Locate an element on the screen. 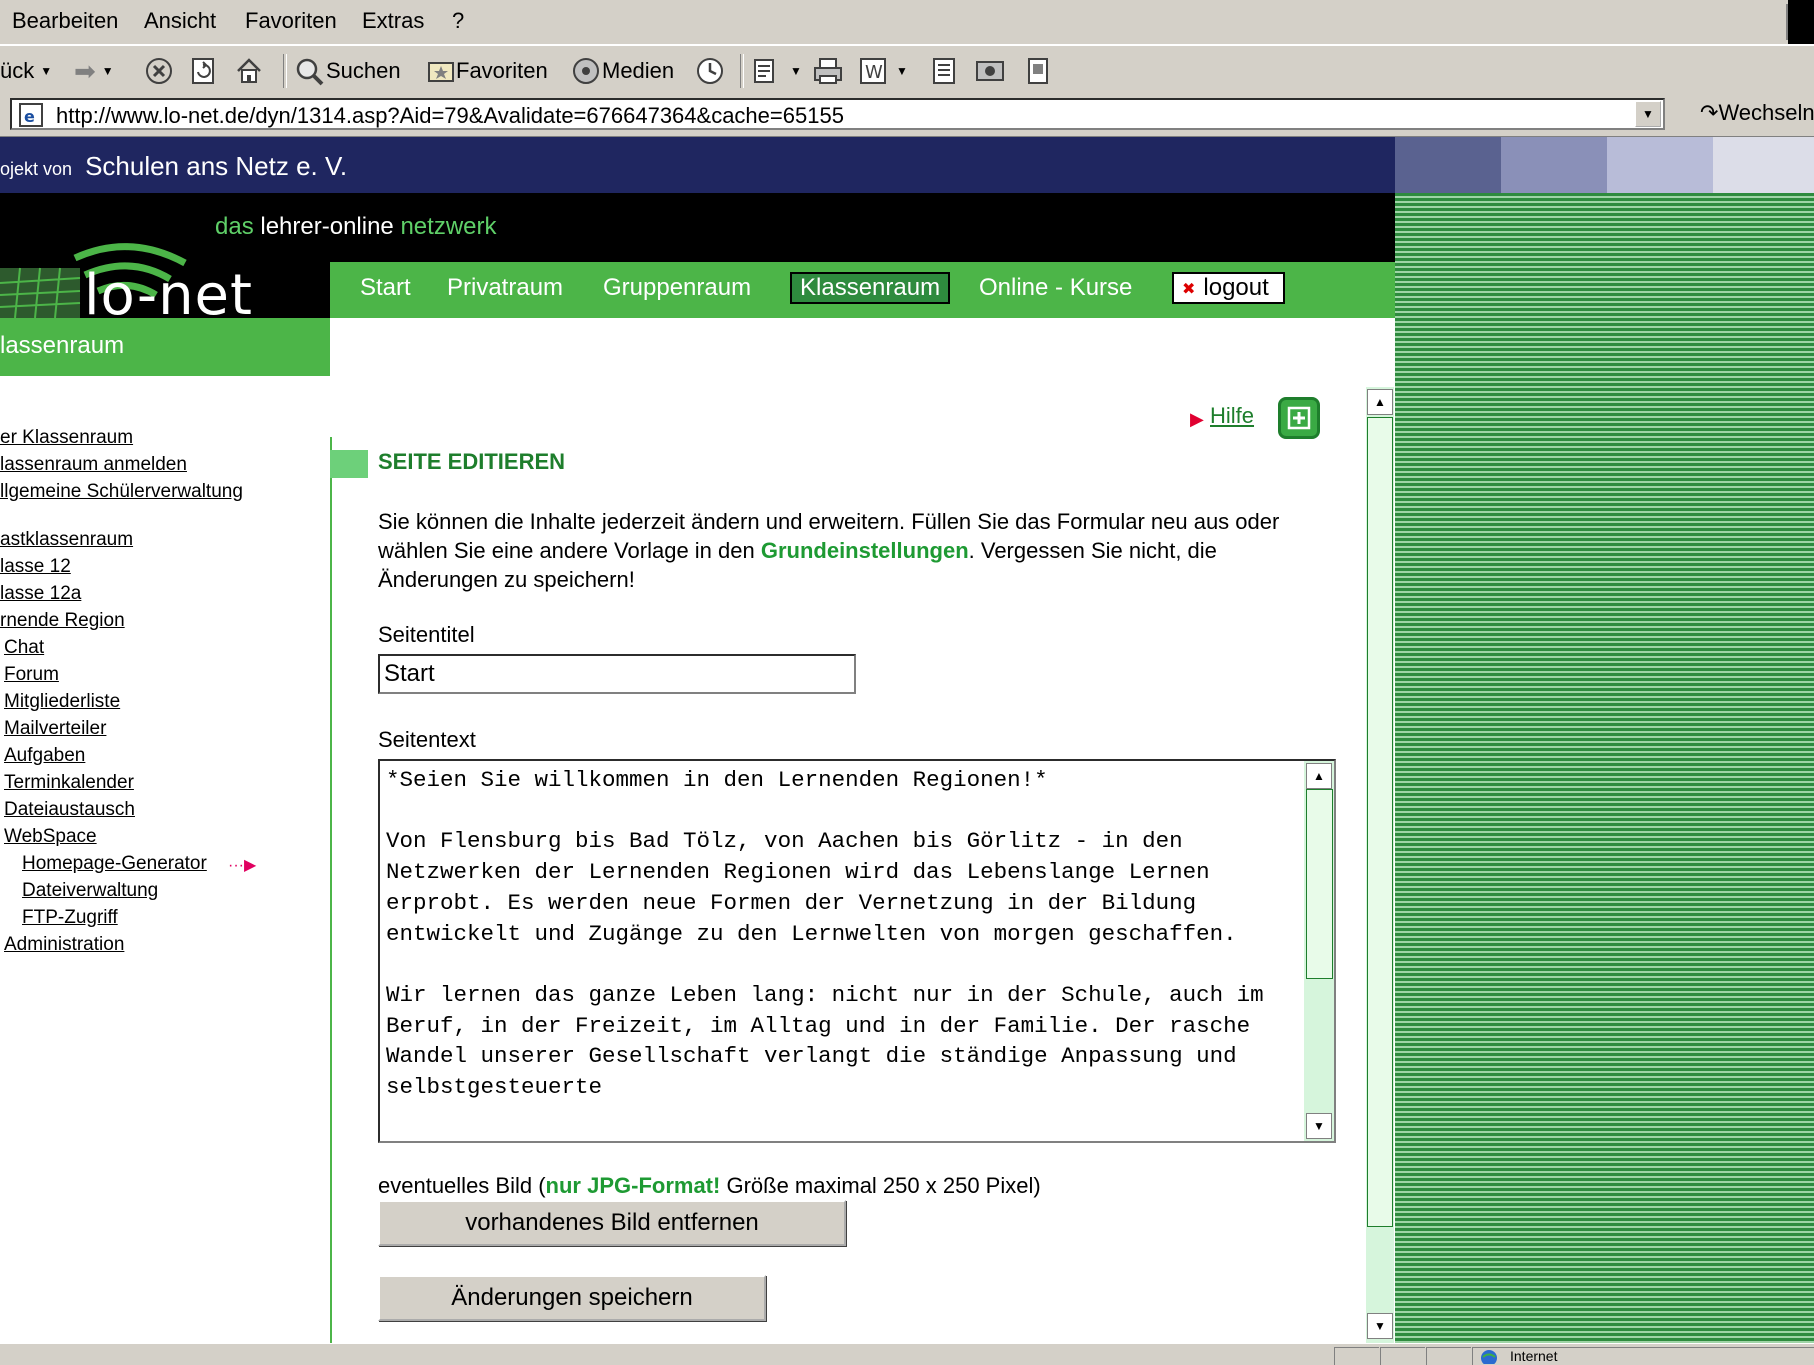  tagline-das: das is located at coordinates (234, 226).